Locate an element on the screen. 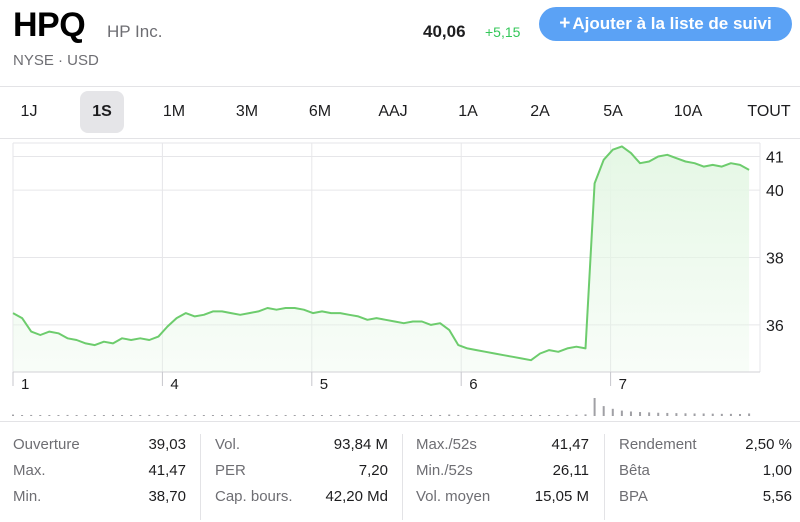 The height and width of the screenshot is (522, 800). stat-label: Min./52s is located at coordinates (444, 470).